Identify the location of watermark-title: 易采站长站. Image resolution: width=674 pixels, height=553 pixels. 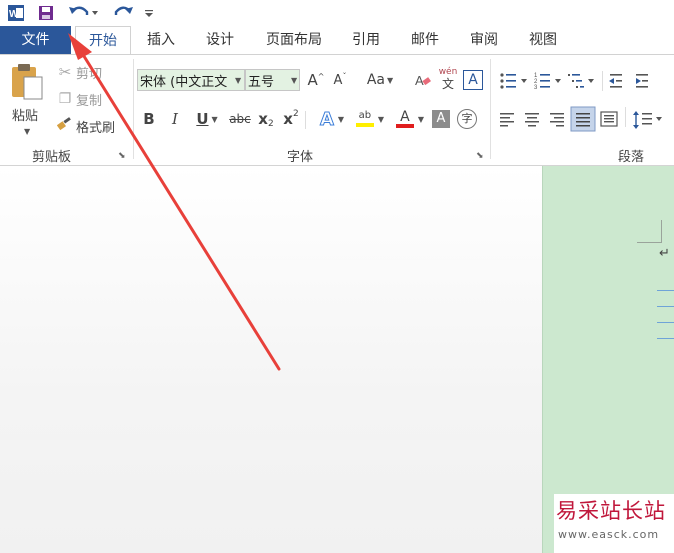
(611, 511).